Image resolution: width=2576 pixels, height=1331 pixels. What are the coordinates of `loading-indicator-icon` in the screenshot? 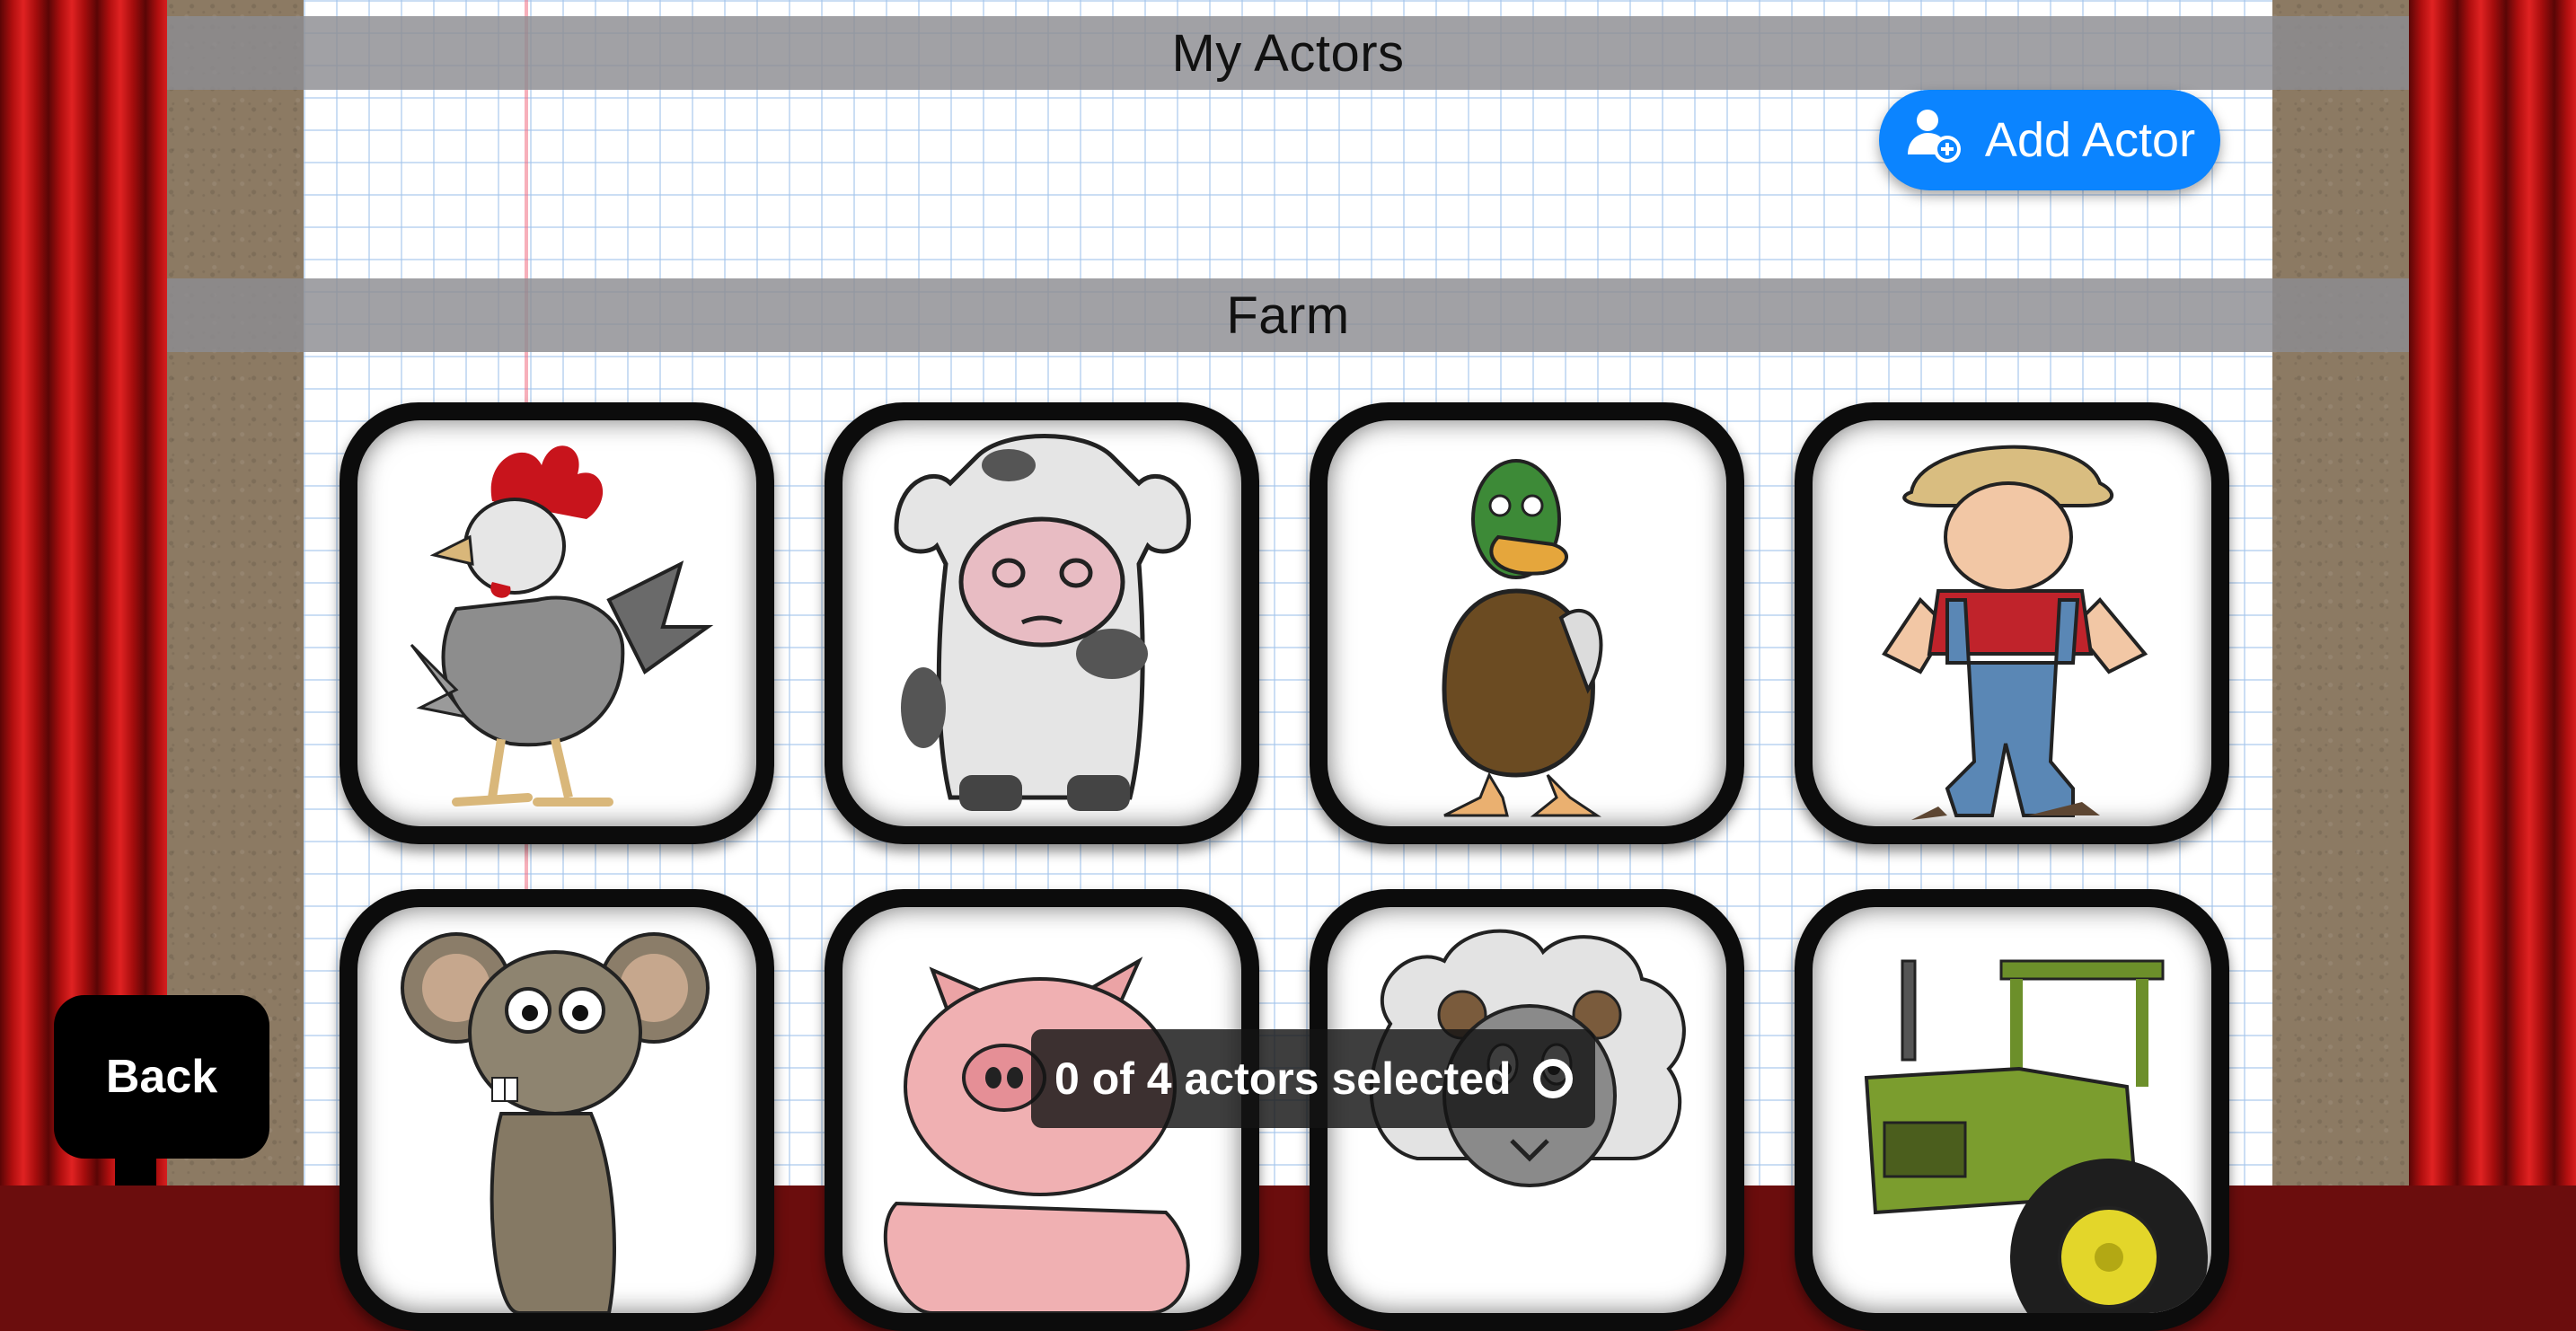 It's located at (1552, 1078).